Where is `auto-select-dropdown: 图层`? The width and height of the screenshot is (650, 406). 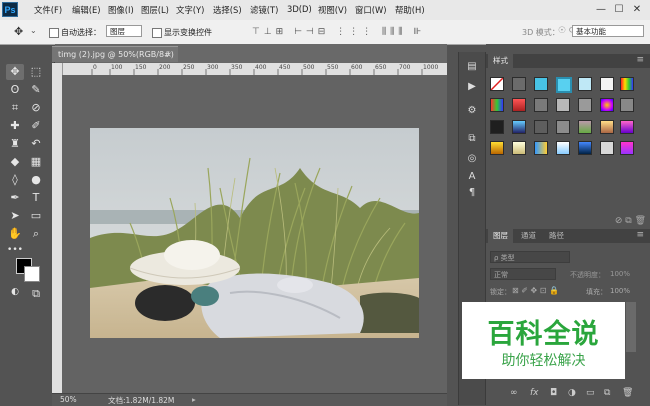 auto-select-dropdown: 图层 is located at coordinates (124, 31).